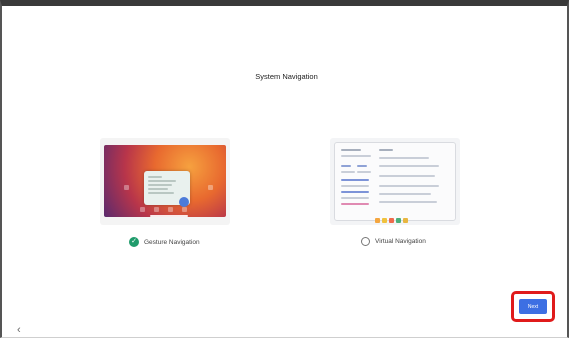 The image size is (569, 338). What do you see at coordinates (172, 242) in the screenshot?
I see `gesture-navigation-label: Gesture Navigation` at bounding box center [172, 242].